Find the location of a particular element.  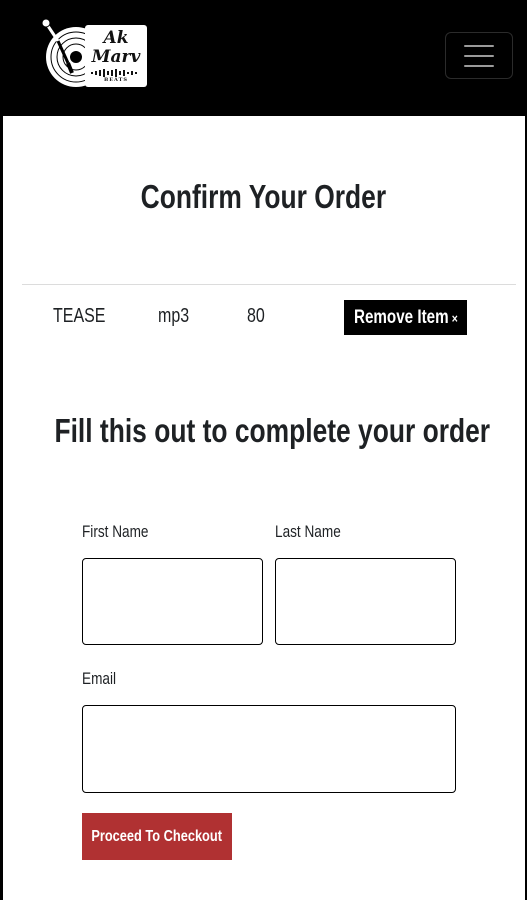

form-heading-text: Fill this out to complete your order is located at coordinates (272, 430).